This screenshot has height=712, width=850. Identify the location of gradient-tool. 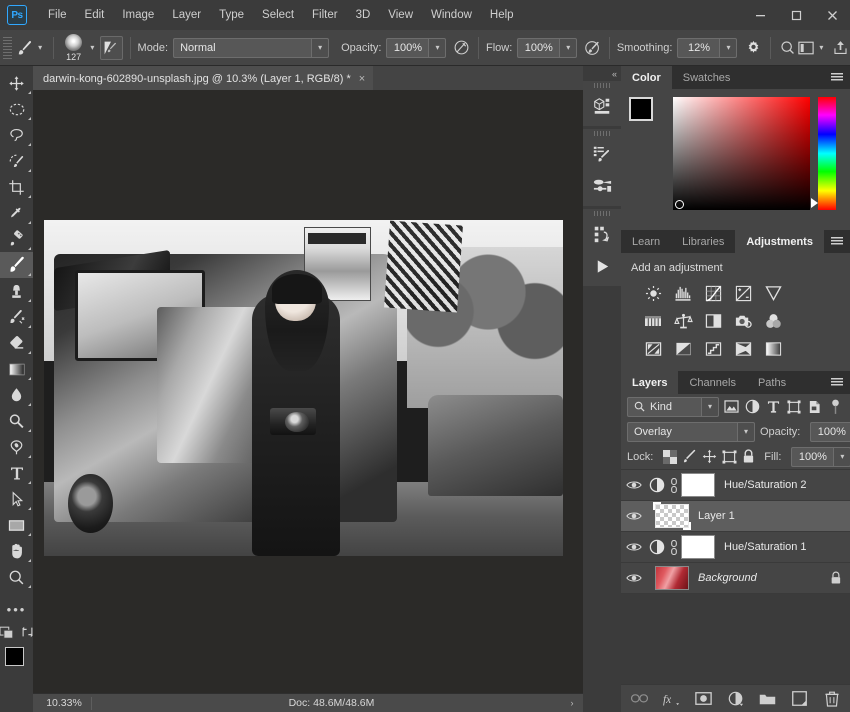
(16, 369).